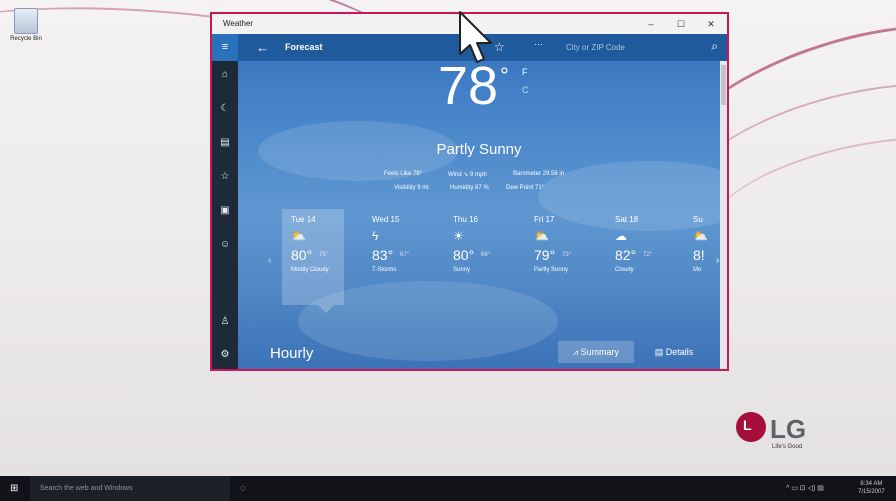 Image resolution: width=896 pixels, height=501 pixels. I want to click on more-options-button: ···, so click(538, 44).